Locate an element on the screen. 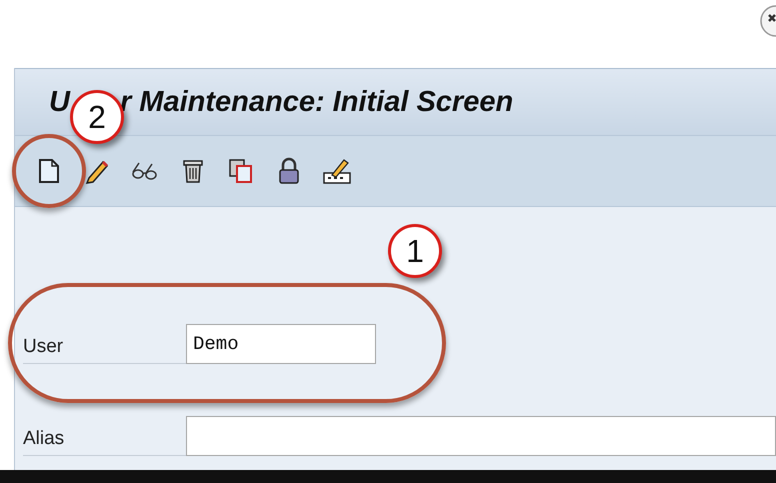 Image resolution: width=776 pixels, height=483 pixels. trash-icon is located at coordinates (193, 171).